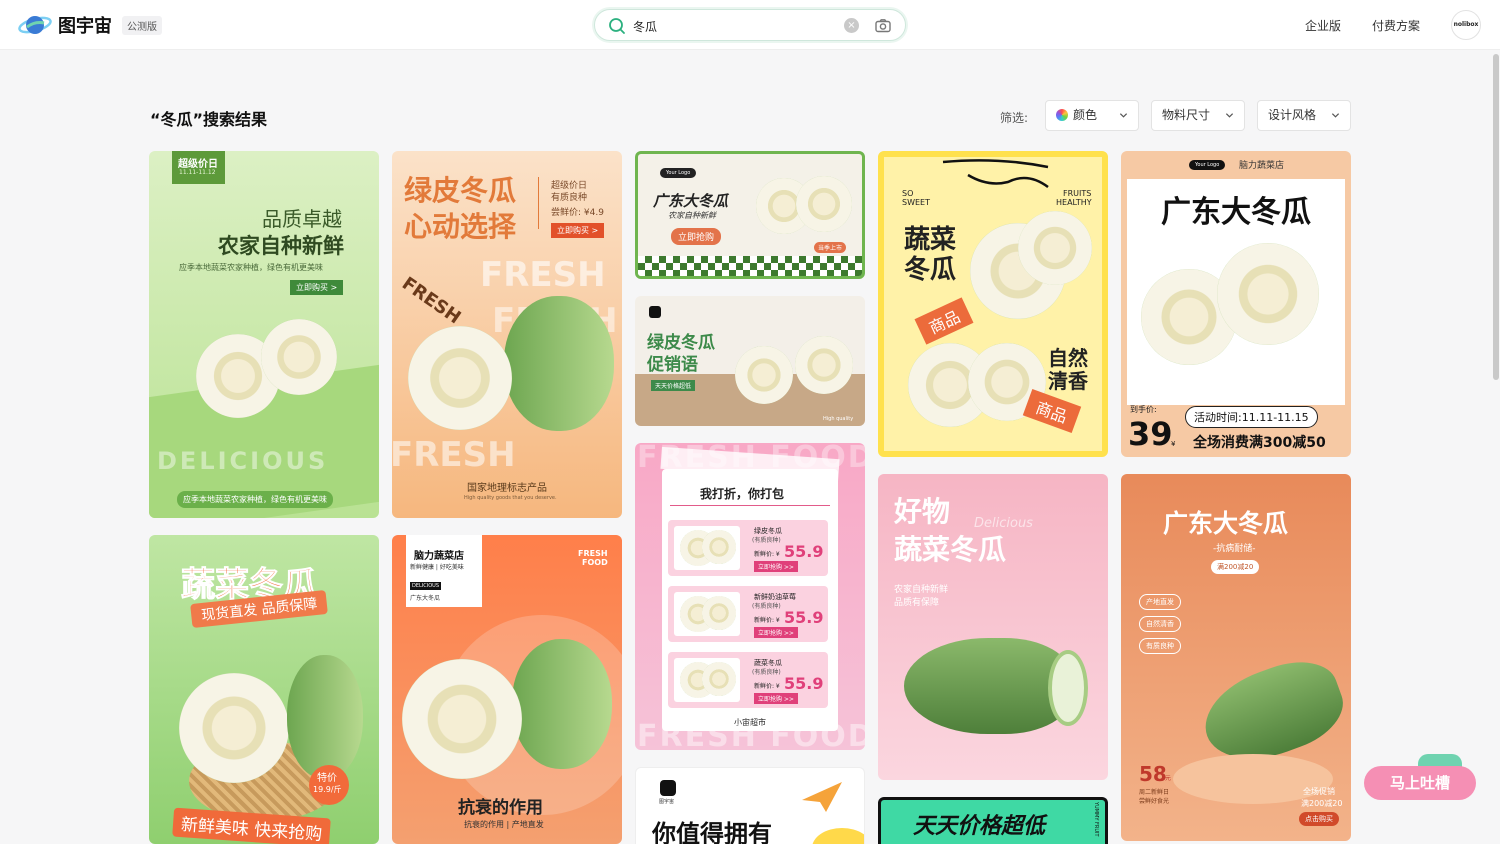 Image resolution: width=1500 pixels, height=844 pixels. I want to click on list-item: 新鲜奶油草莓 (有质良种) 新鲜价: ¥ 55.9 立即抢购 >>, so click(748, 614).